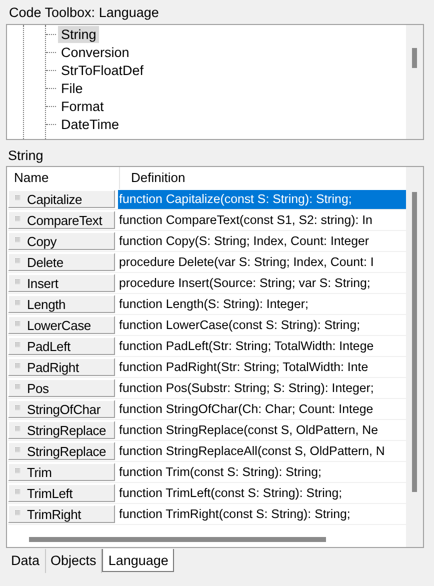 This screenshot has width=434, height=586. I want to click on definition-cell: function StringReplaceAll(const S, OldPattern, N, so click(262, 451).